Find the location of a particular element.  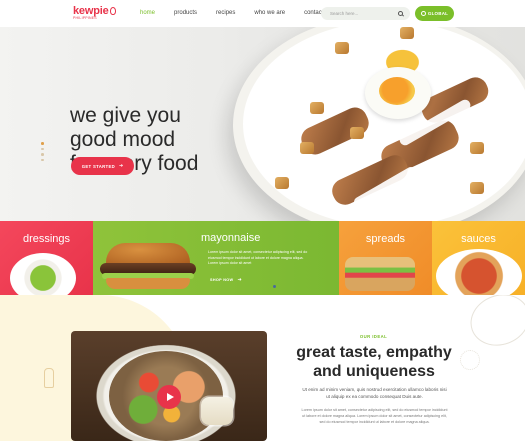

category-dressings: dressings is located at coordinates (46, 258).